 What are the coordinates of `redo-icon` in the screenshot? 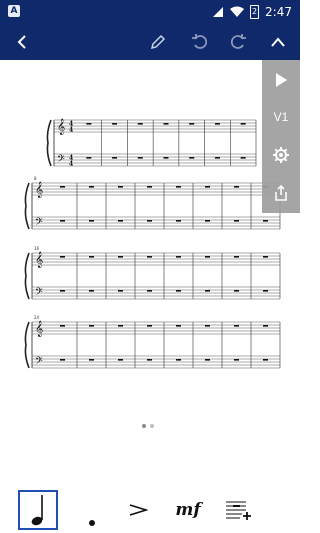 It's located at (238, 41).